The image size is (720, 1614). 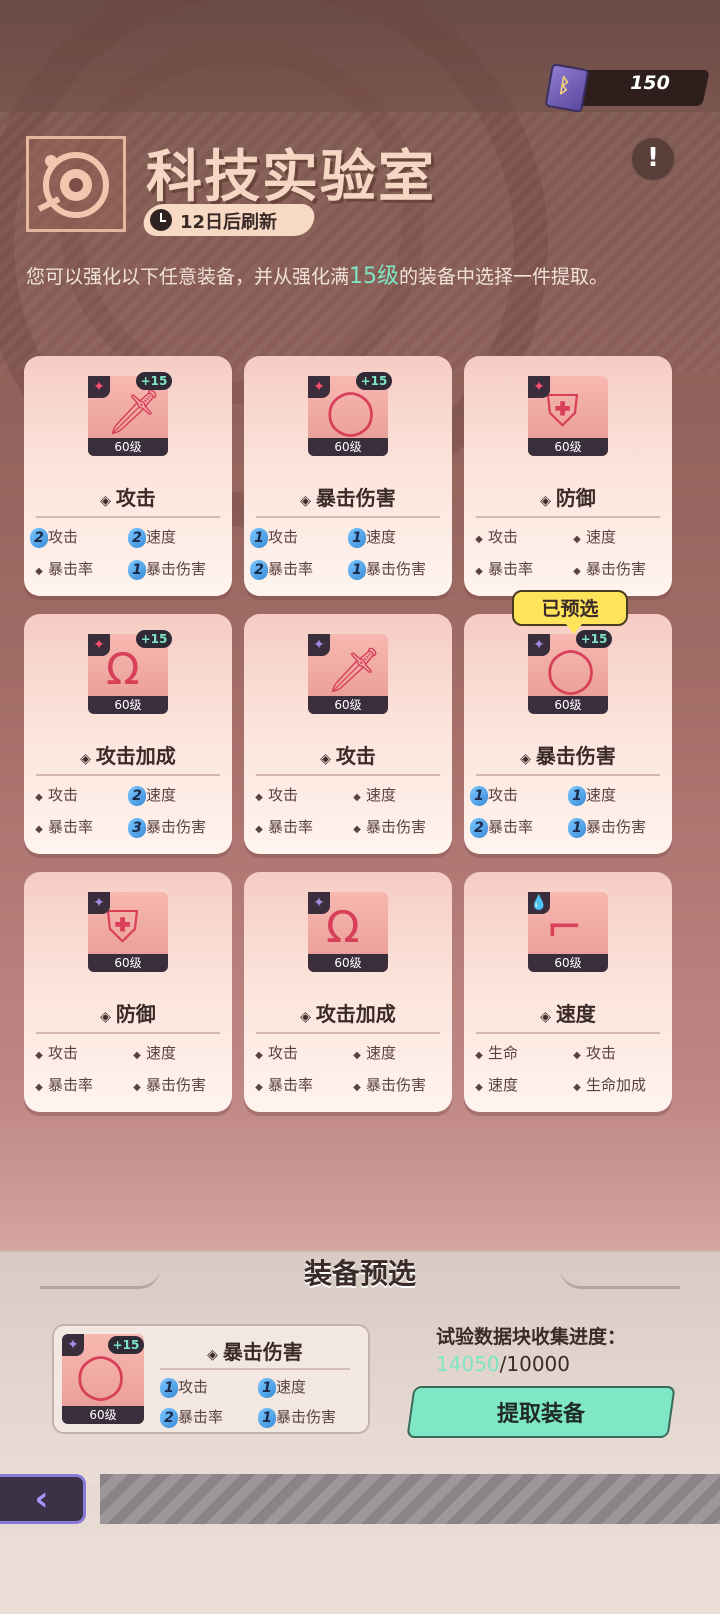 I want to click on substat: 2 暴击率, so click(x=191, y=1417).